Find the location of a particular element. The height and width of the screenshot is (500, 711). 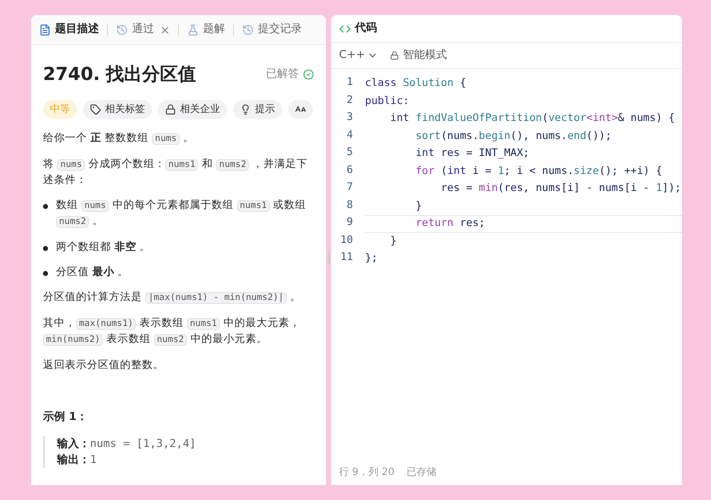

tab: 提交记录 is located at coordinates (272, 29).